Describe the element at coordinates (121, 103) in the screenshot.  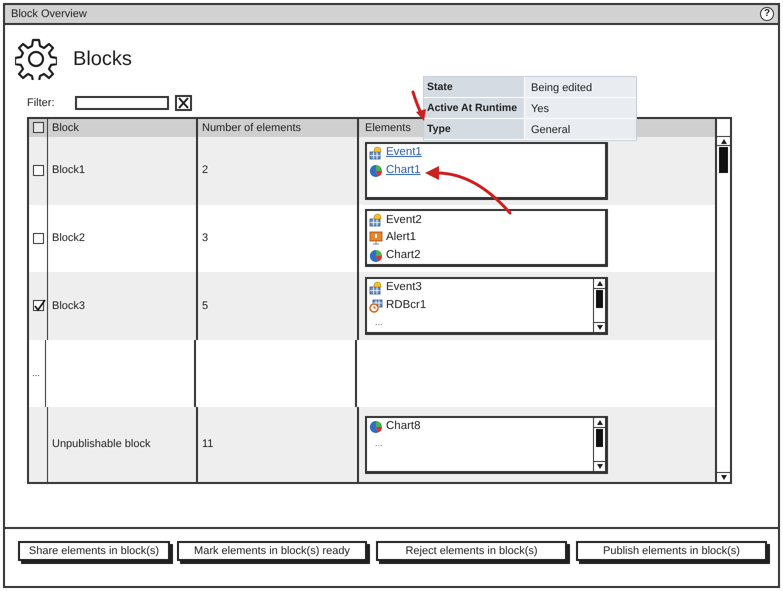
I see `filter-field` at that location.